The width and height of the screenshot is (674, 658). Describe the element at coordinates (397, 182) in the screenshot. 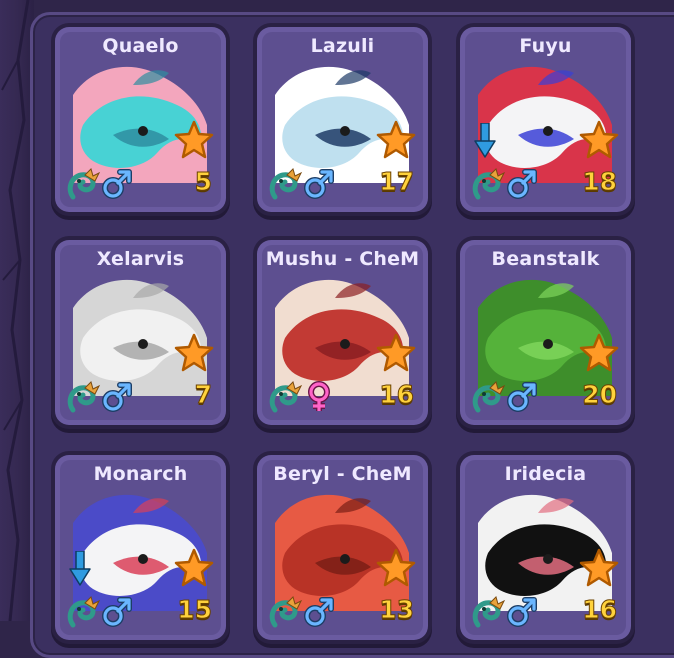

I see `pet-level: 17` at that location.